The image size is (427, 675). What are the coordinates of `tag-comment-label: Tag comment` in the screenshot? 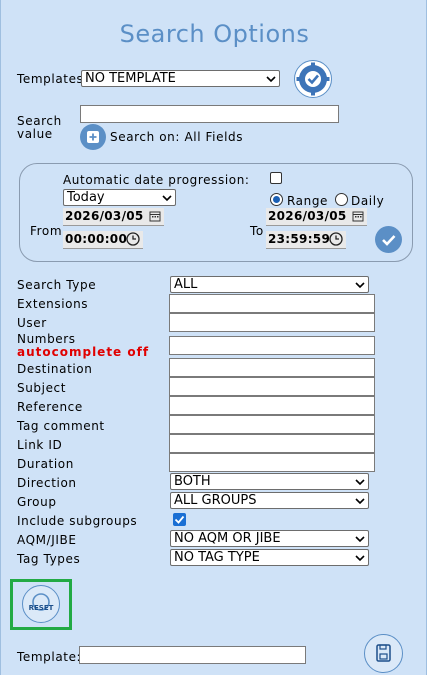 It's located at (61, 426).